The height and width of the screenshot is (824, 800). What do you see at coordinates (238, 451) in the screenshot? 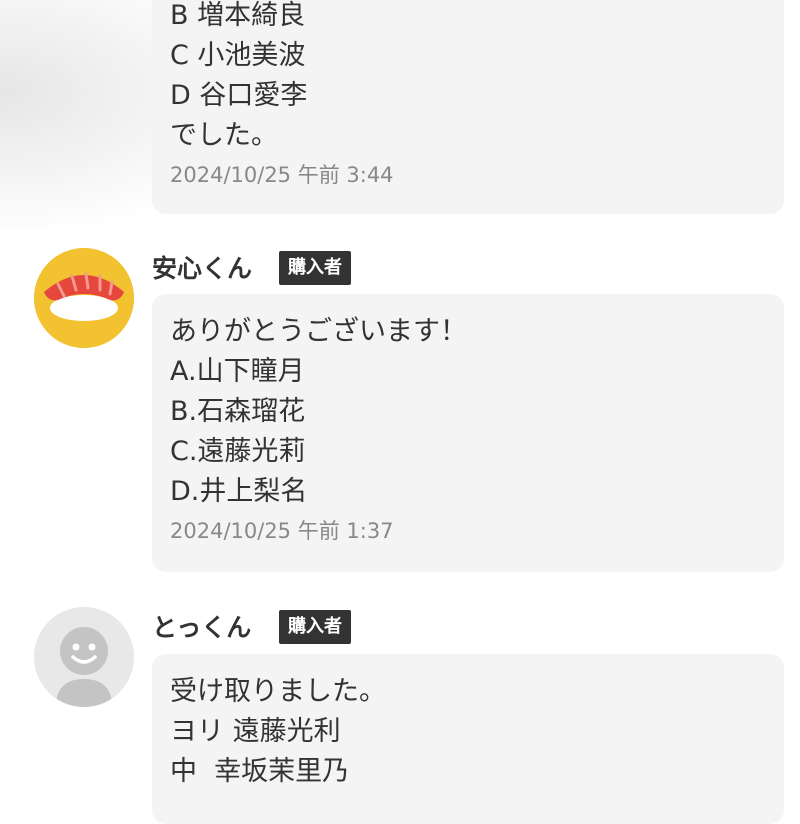
I see `comment-line: C.遠藤光莉` at bounding box center [238, 451].